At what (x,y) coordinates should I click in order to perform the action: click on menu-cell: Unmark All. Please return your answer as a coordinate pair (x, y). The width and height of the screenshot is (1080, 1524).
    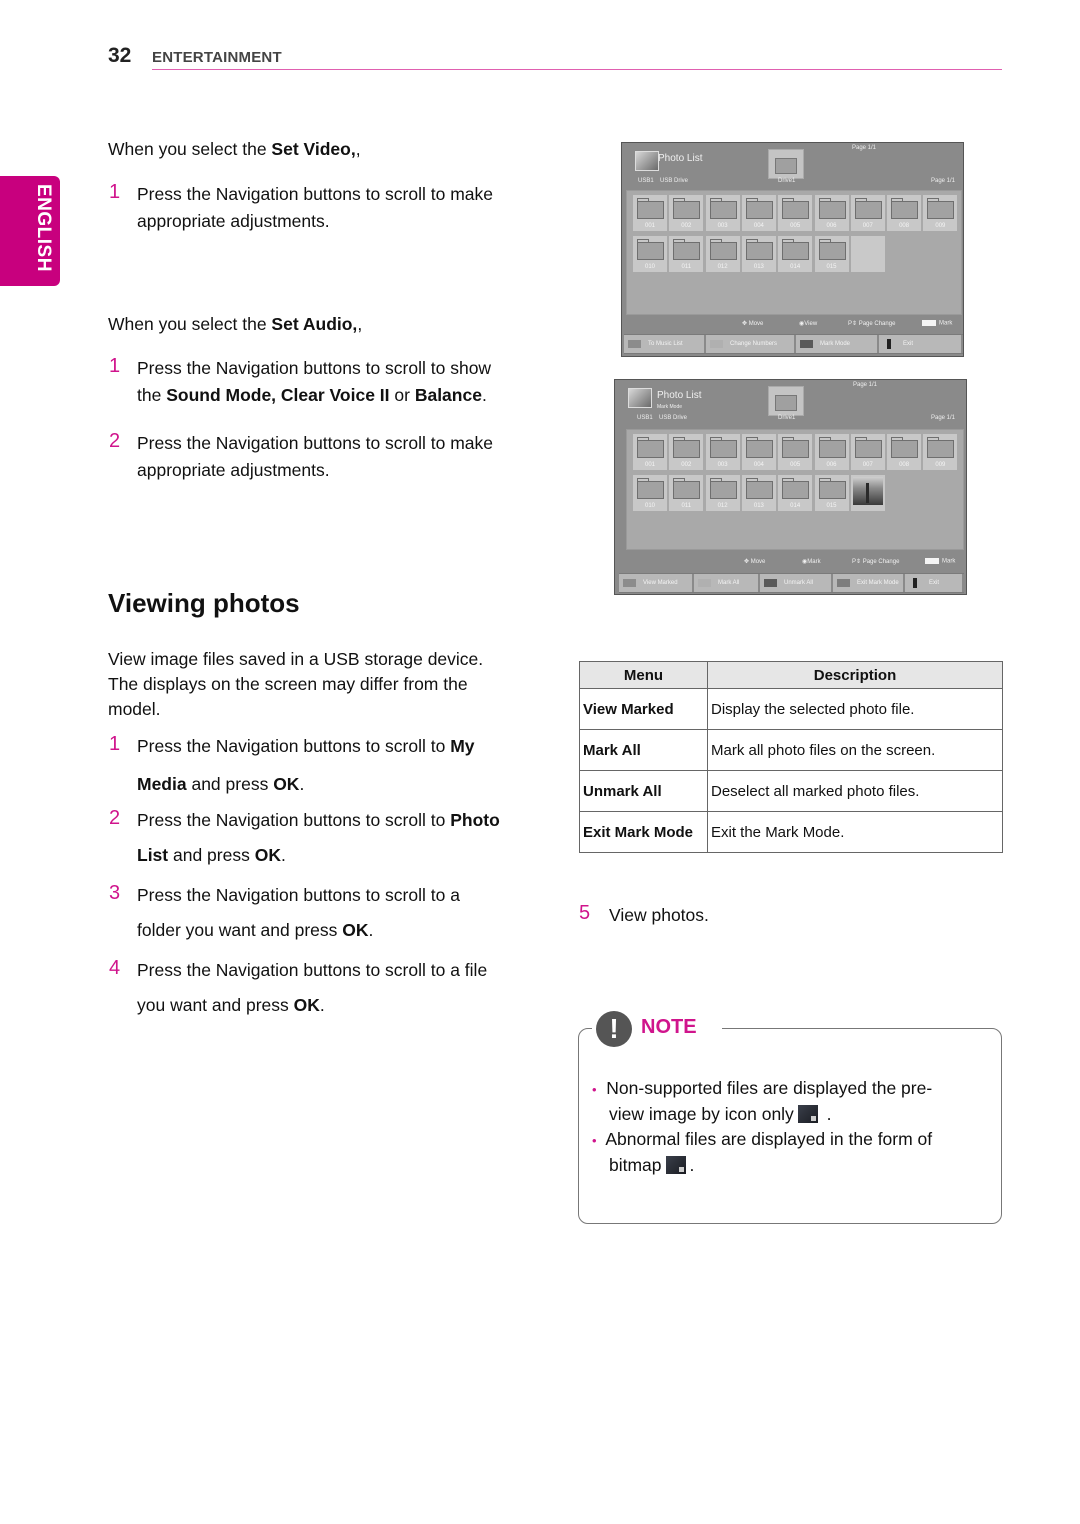
    Looking at the image, I should click on (643, 791).